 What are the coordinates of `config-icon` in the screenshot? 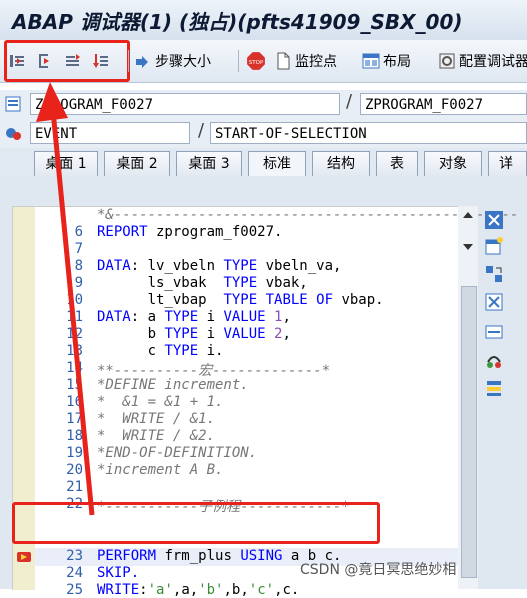 It's located at (447, 61).